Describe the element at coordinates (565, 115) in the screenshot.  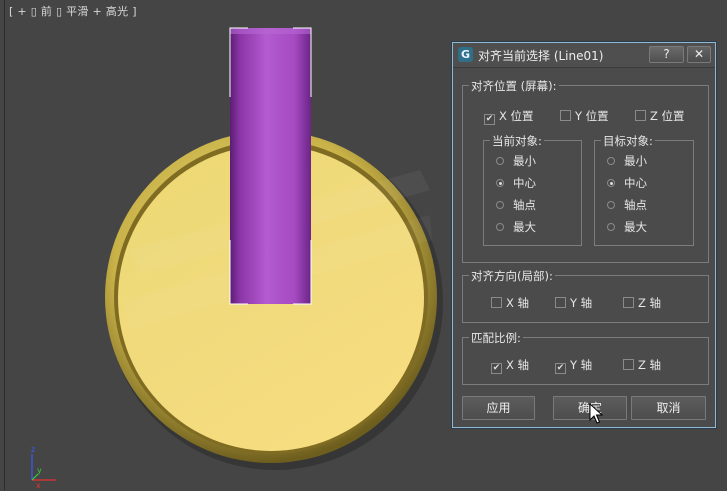
I see `y-position-check-icon` at that location.